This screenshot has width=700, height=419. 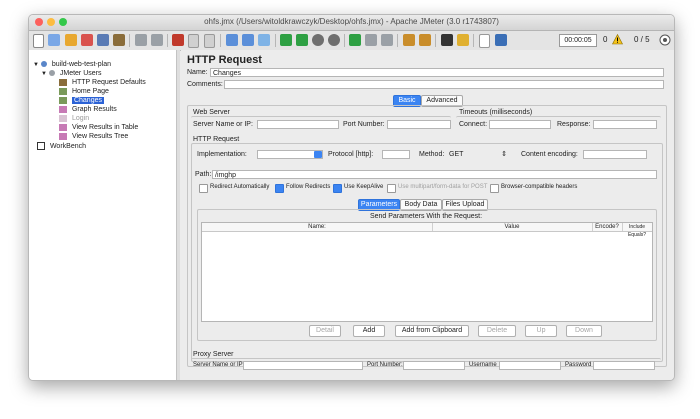 I want to click on use-keepalive-checkbox, so click(x=337, y=188).